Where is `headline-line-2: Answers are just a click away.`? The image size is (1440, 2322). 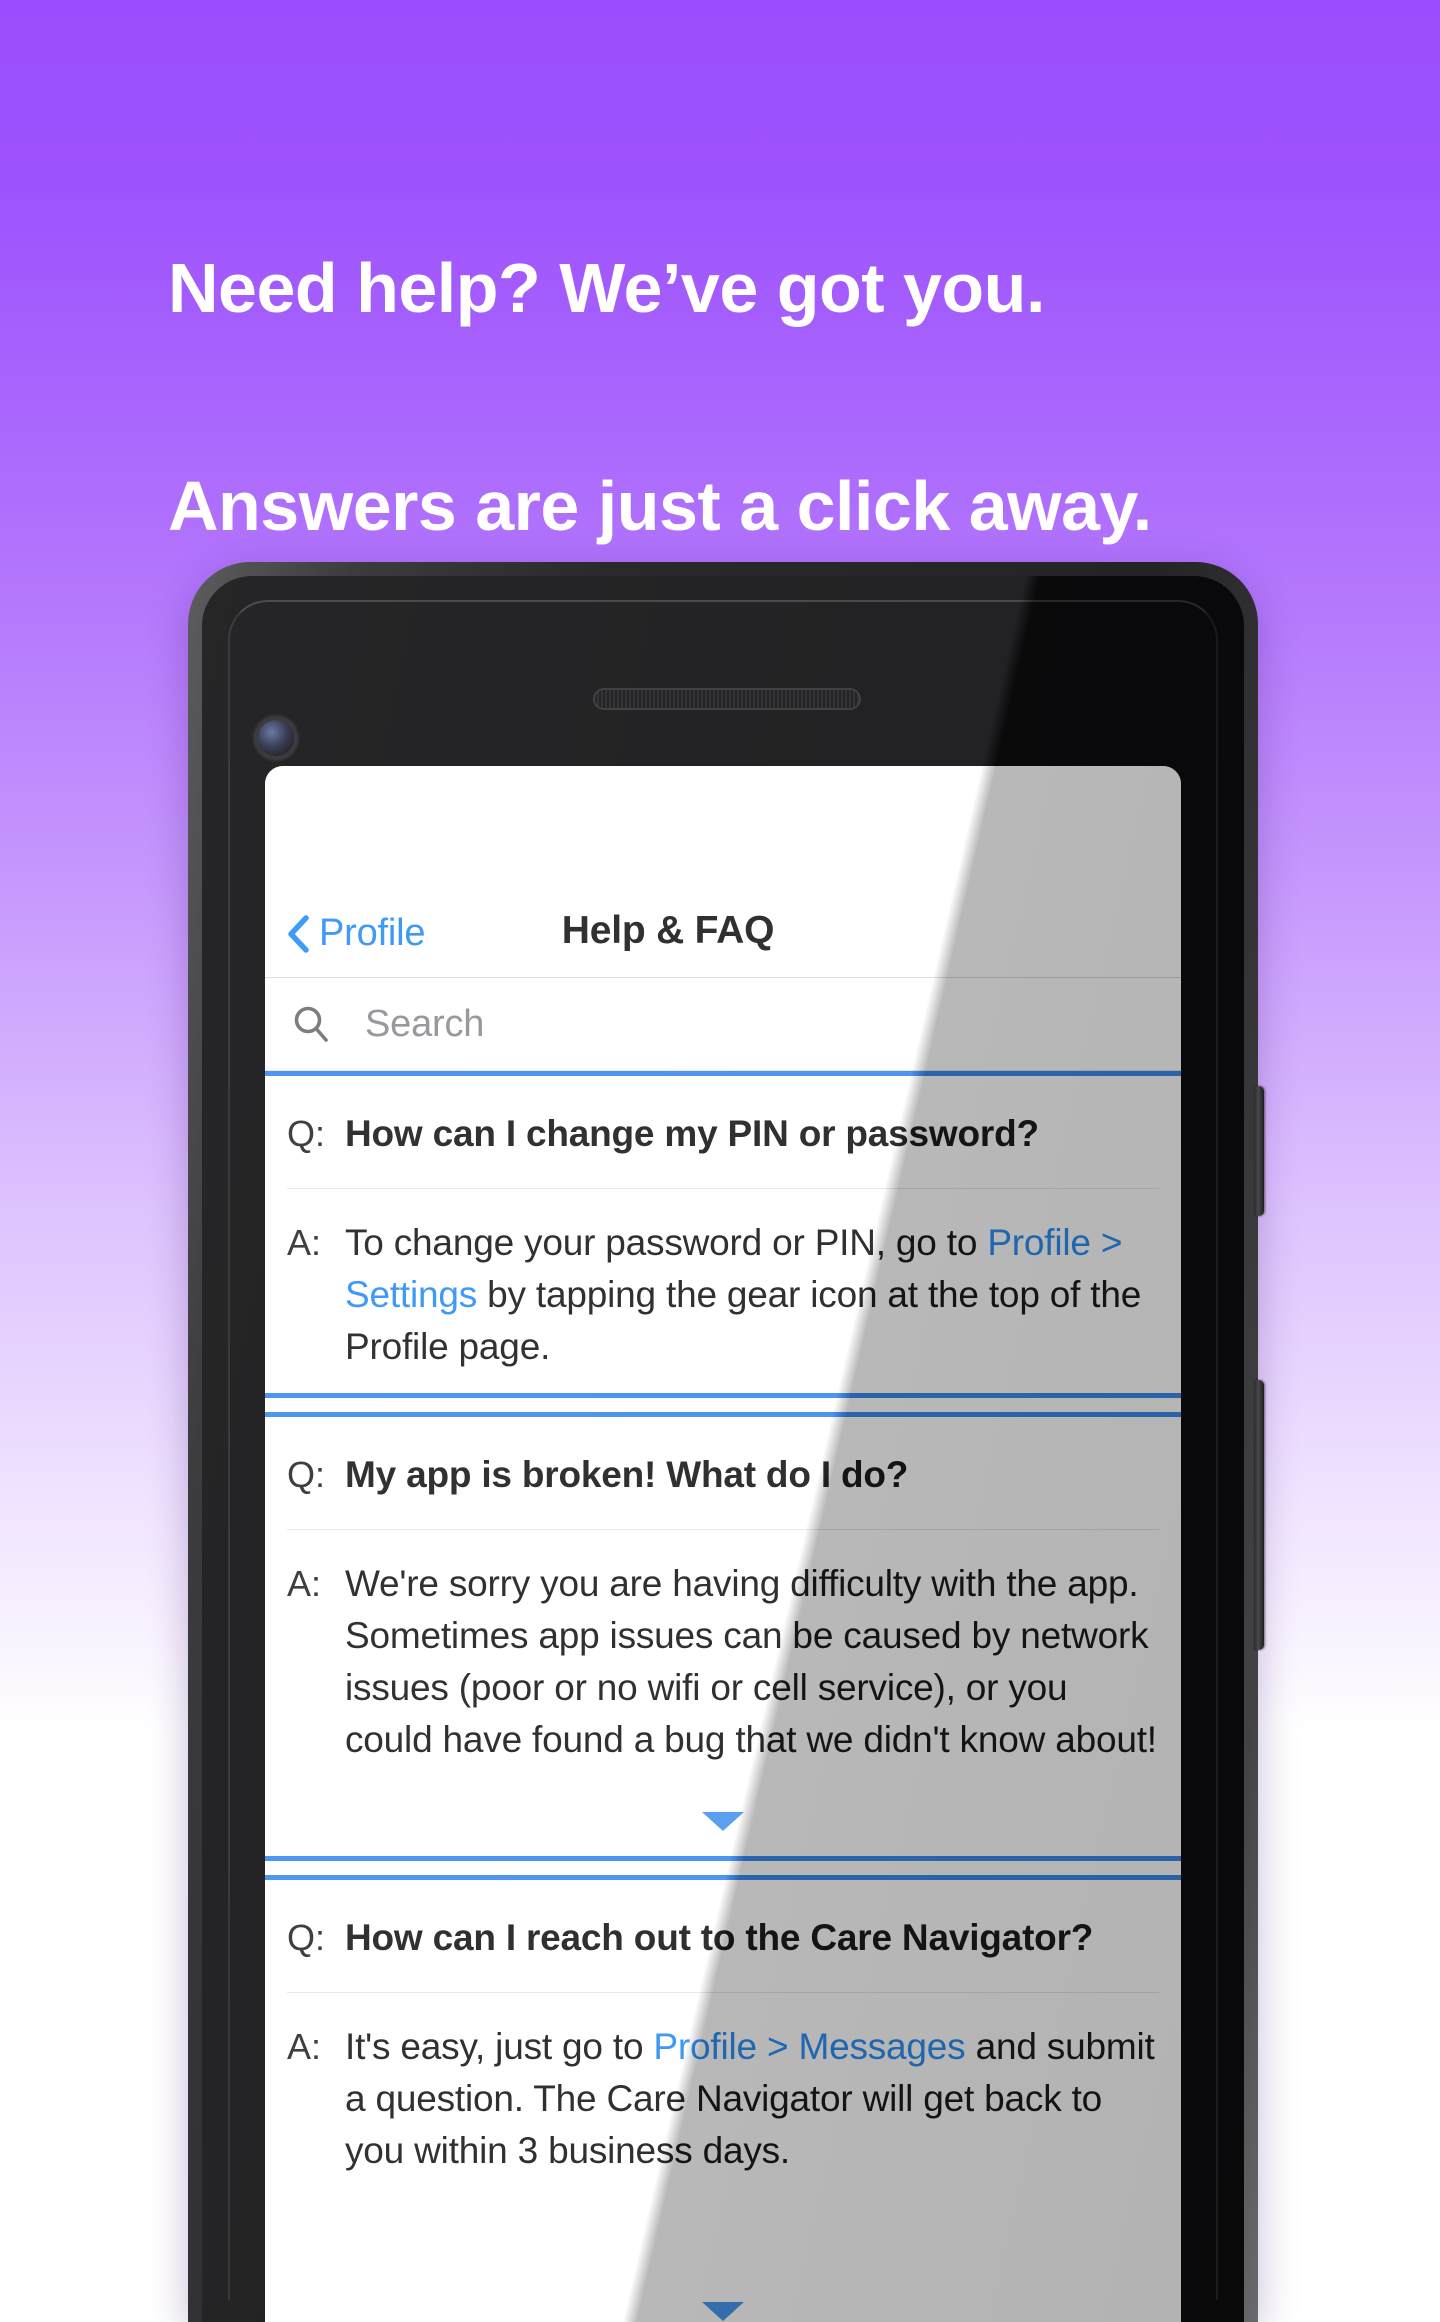
headline-line-2: Answers are just a click away. is located at coordinates (660, 506).